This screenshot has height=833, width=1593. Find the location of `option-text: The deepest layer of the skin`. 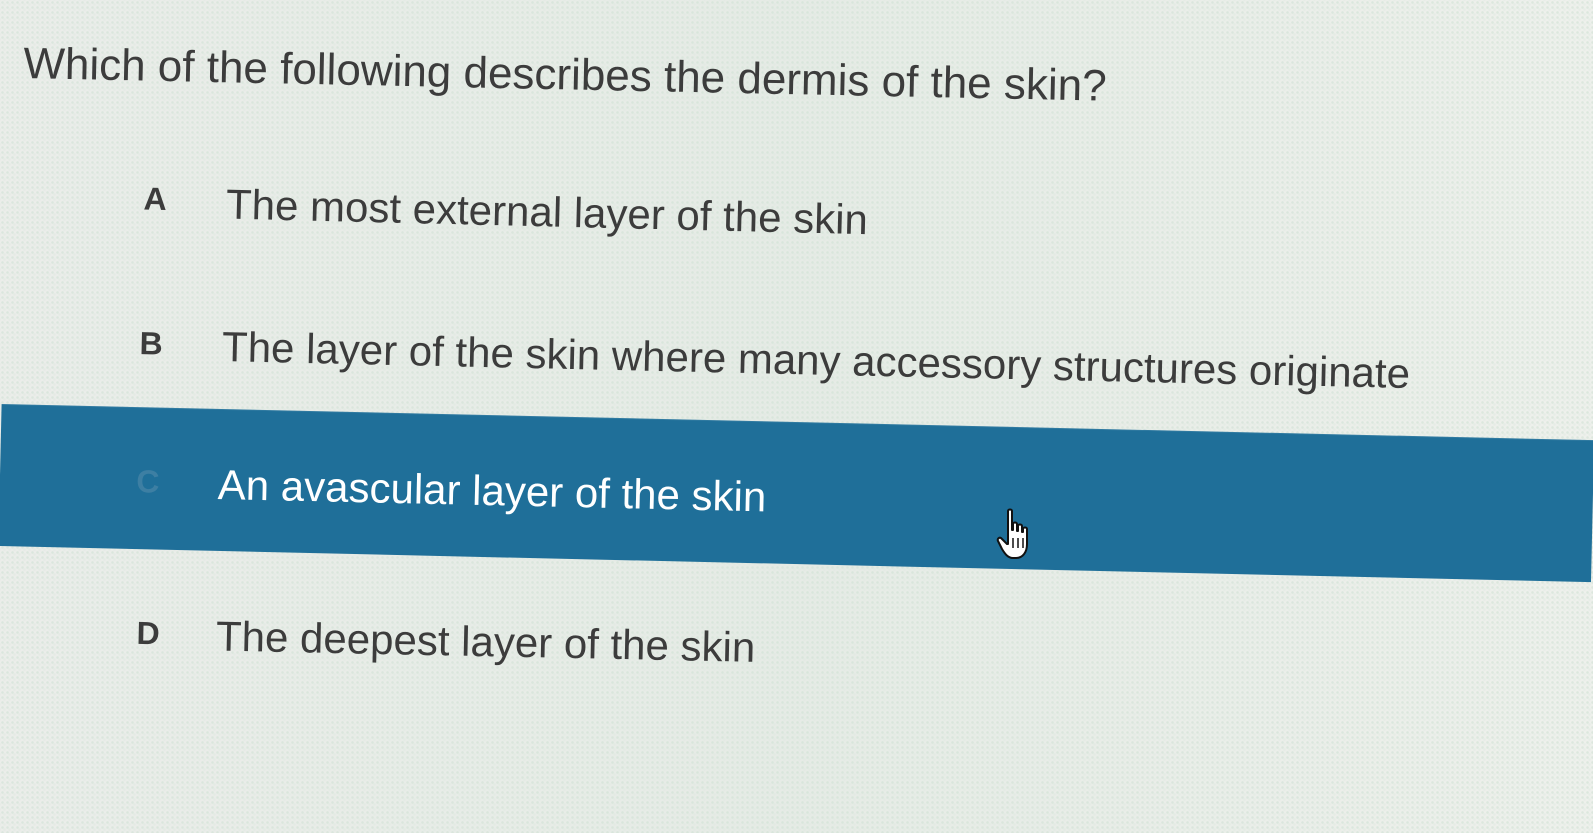

option-text: The deepest layer of the skin is located at coordinates (485, 641).